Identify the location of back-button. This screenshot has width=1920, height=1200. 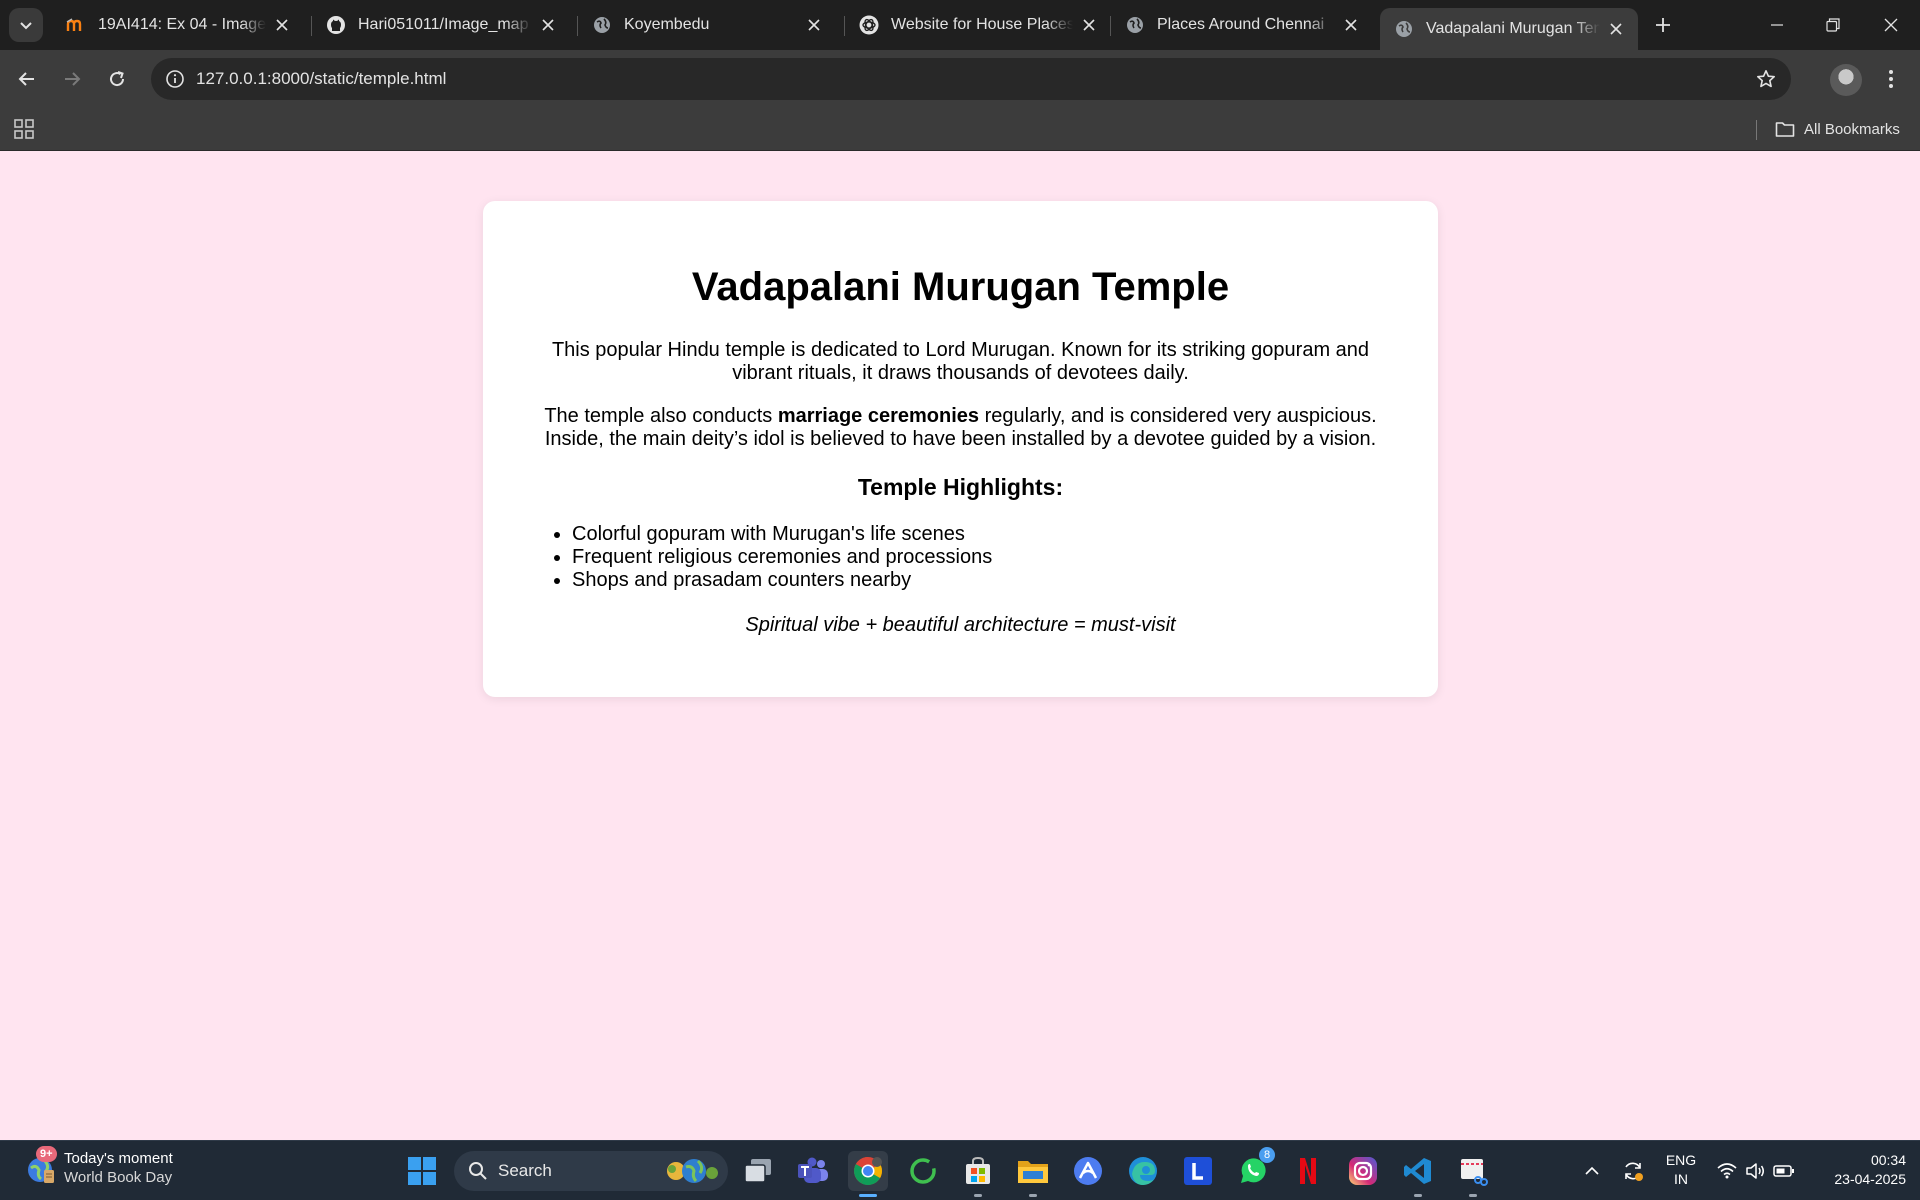
(27, 79).